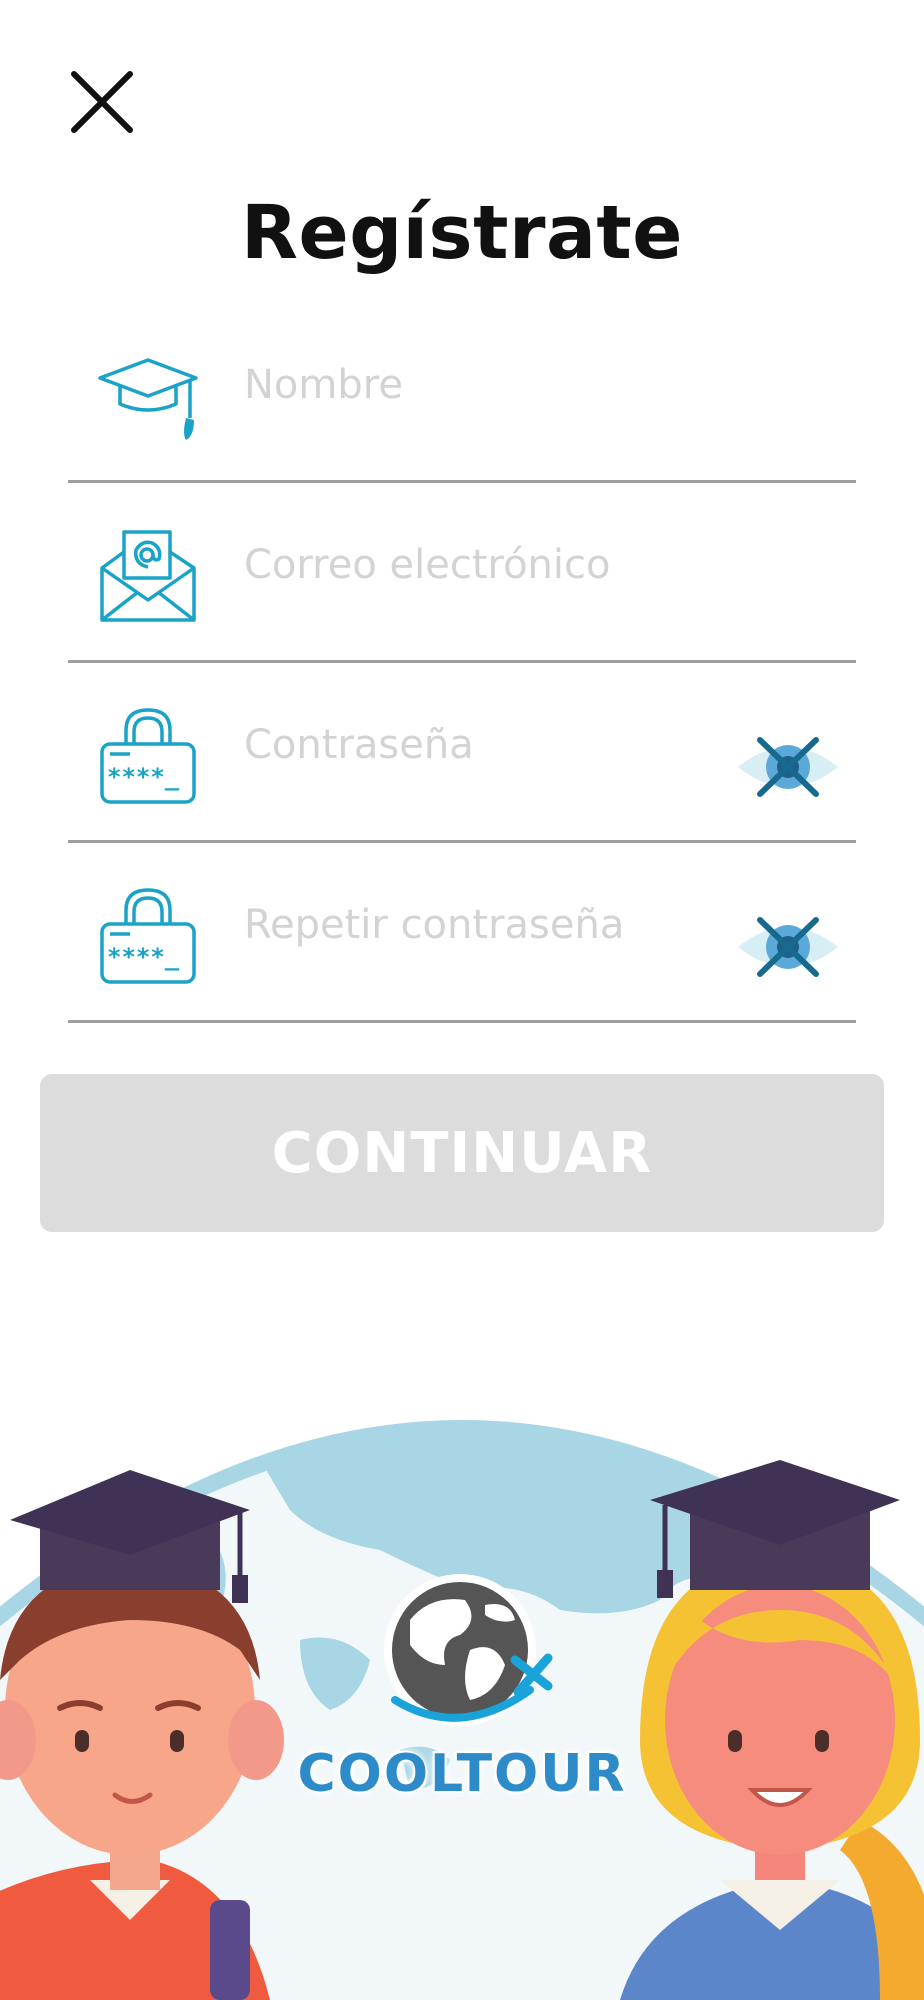 The height and width of the screenshot is (2000, 924). Describe the element at coordinates (504, 744) in the screenshot. I see `password-input` at that location.